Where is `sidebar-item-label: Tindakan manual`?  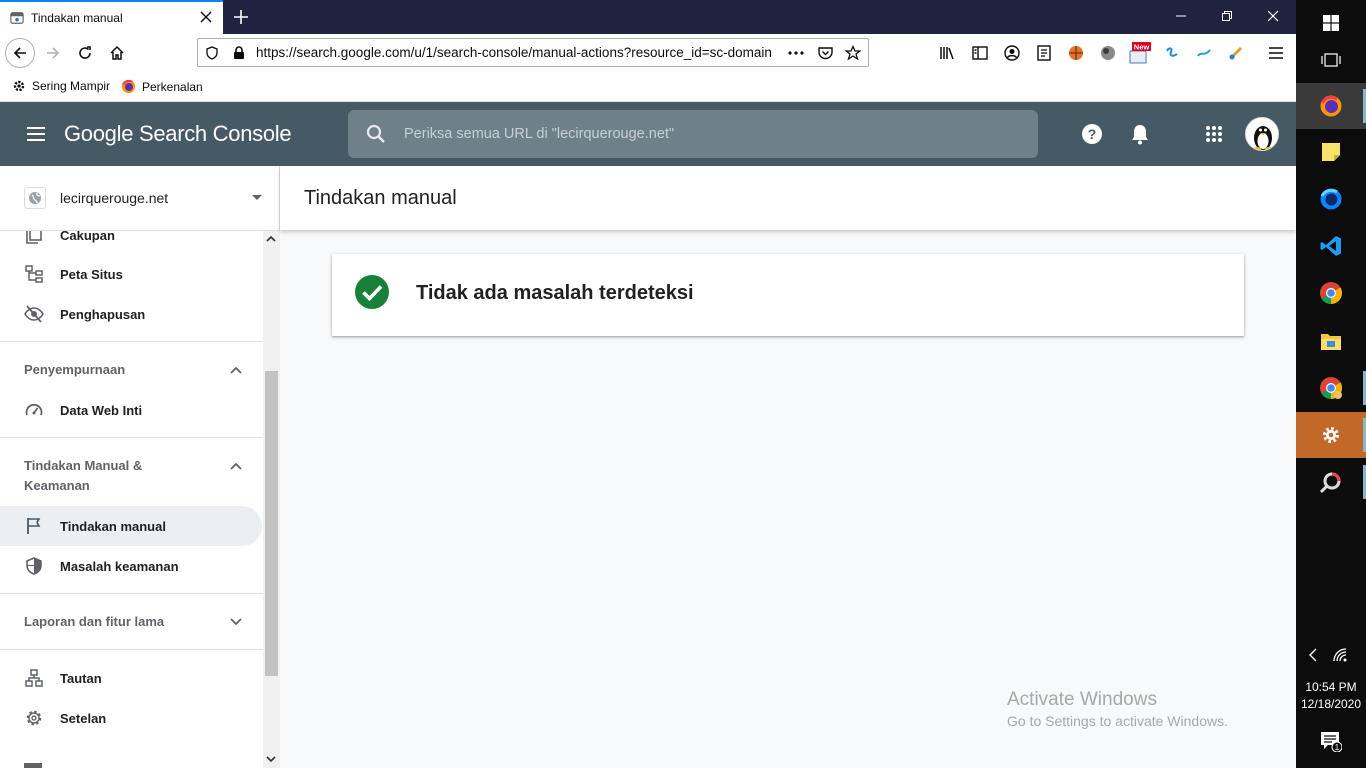
sidebar-item-label: Tindakan manual is located at coordinates (113, 526).